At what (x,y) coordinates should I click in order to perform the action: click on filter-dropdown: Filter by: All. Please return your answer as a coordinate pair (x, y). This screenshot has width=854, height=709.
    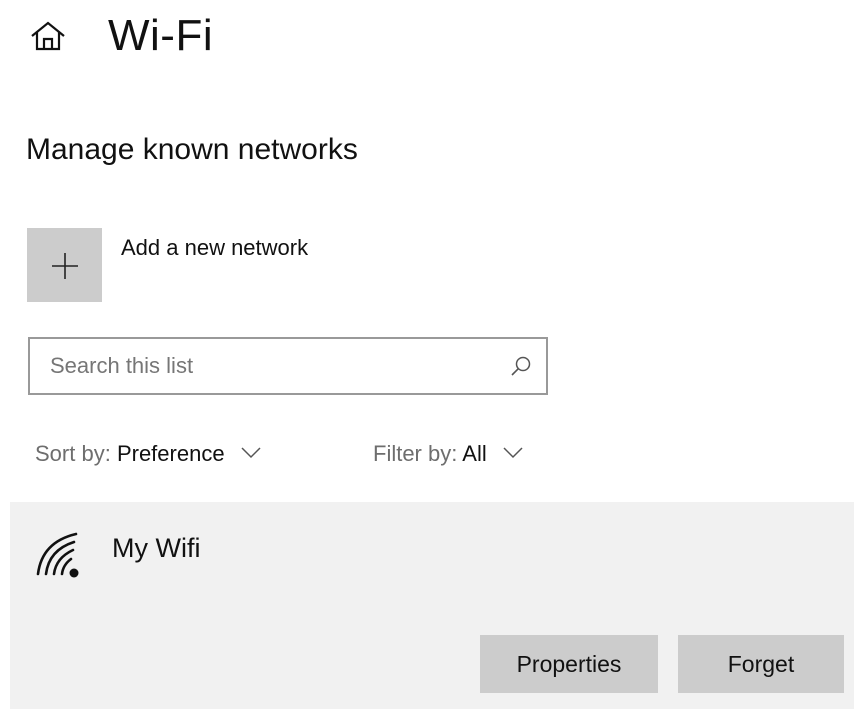
    Looking at the image, I should click on (448, 454).